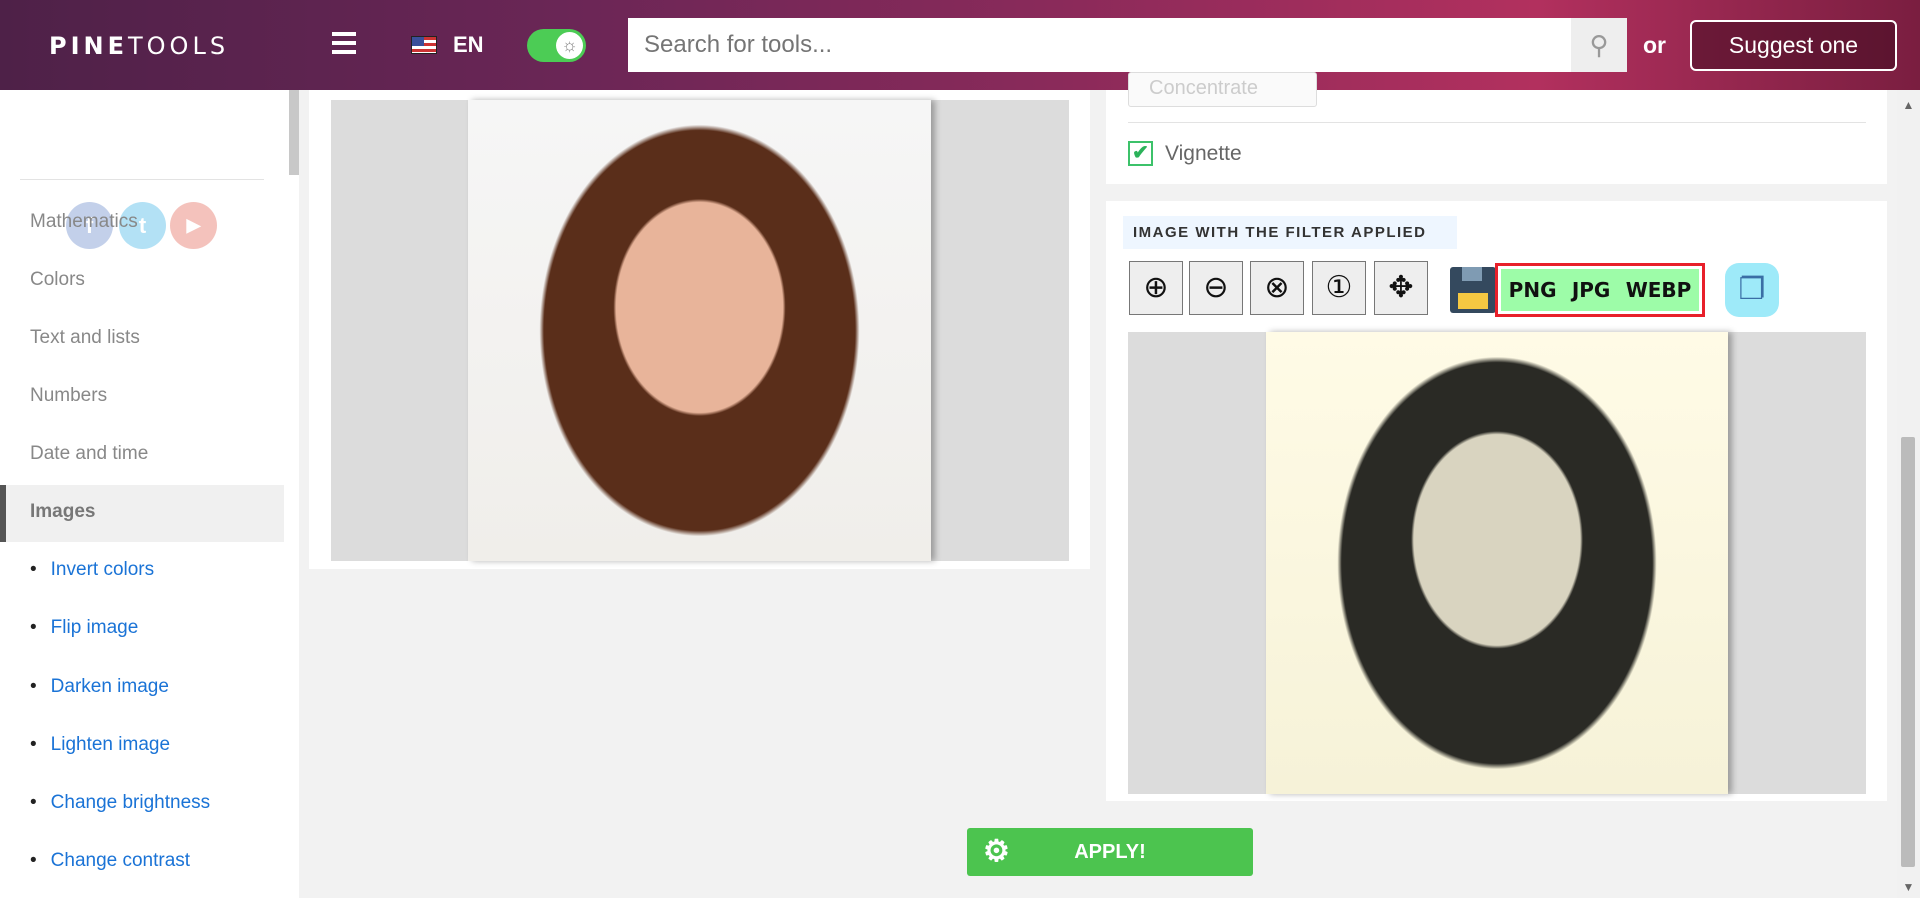 This screenshot has height=898, width=1920. I want to click on sidebar-subitem-contrast: Change contrast, so click(110, 861).